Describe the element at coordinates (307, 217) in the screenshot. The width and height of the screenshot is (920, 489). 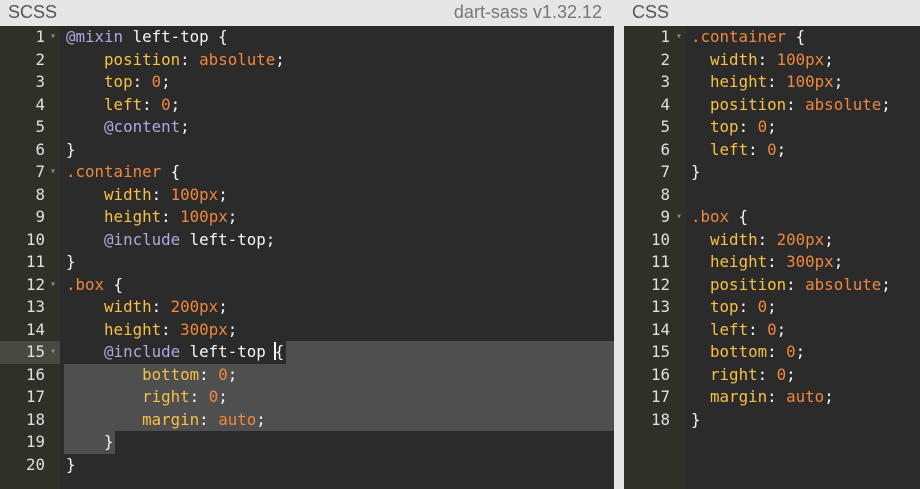
I see `scss-code-line: 9 height: 100px;` at that location.